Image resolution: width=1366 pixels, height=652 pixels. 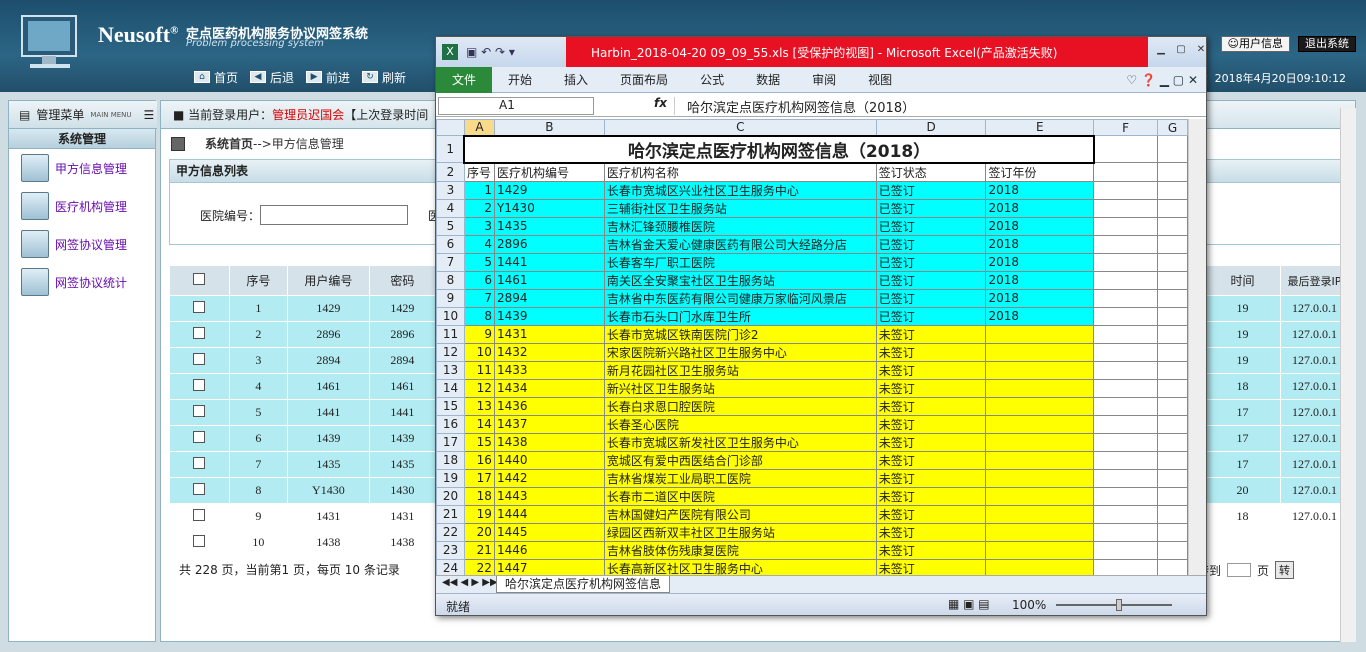 I want to click on sheet-cell: 绿园区西新双丰社区卫生服务站, so click(x=740, y=532).